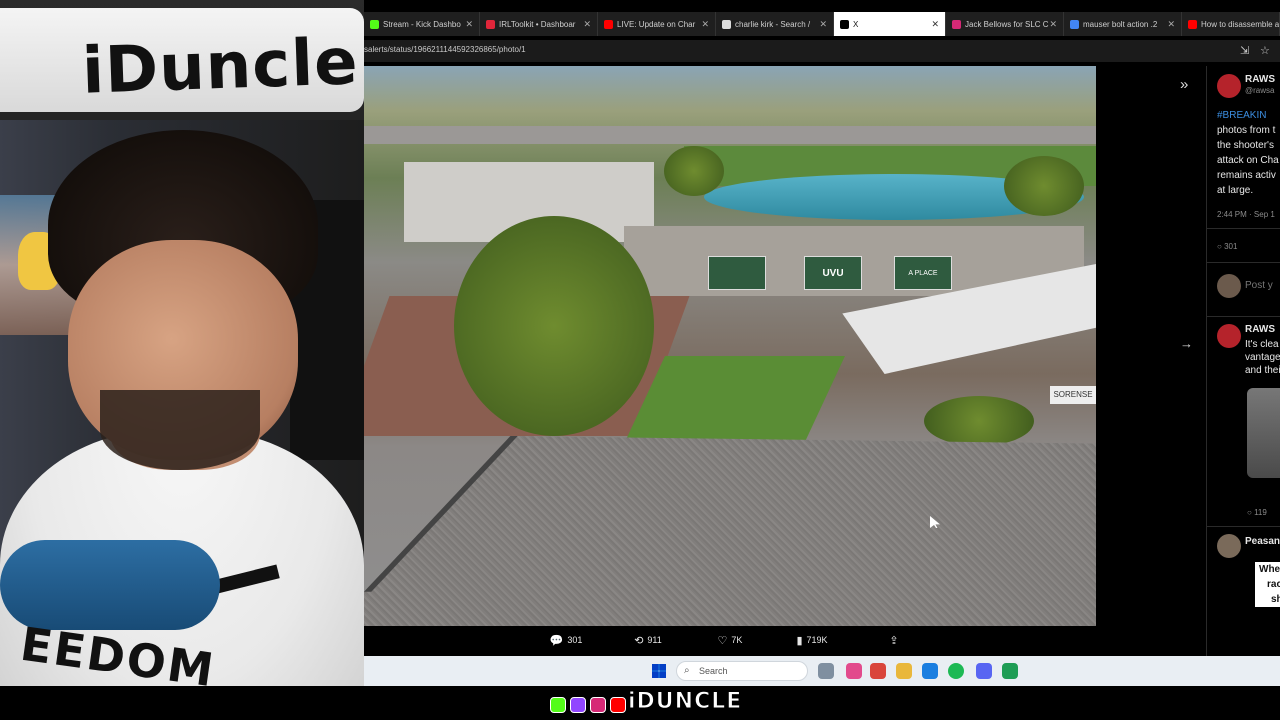 The image size is (1280, 720). What do you see at coordinates (659, 671) in the screenshot?
I see `windows-start-icon` at bounding box center [659, 671].